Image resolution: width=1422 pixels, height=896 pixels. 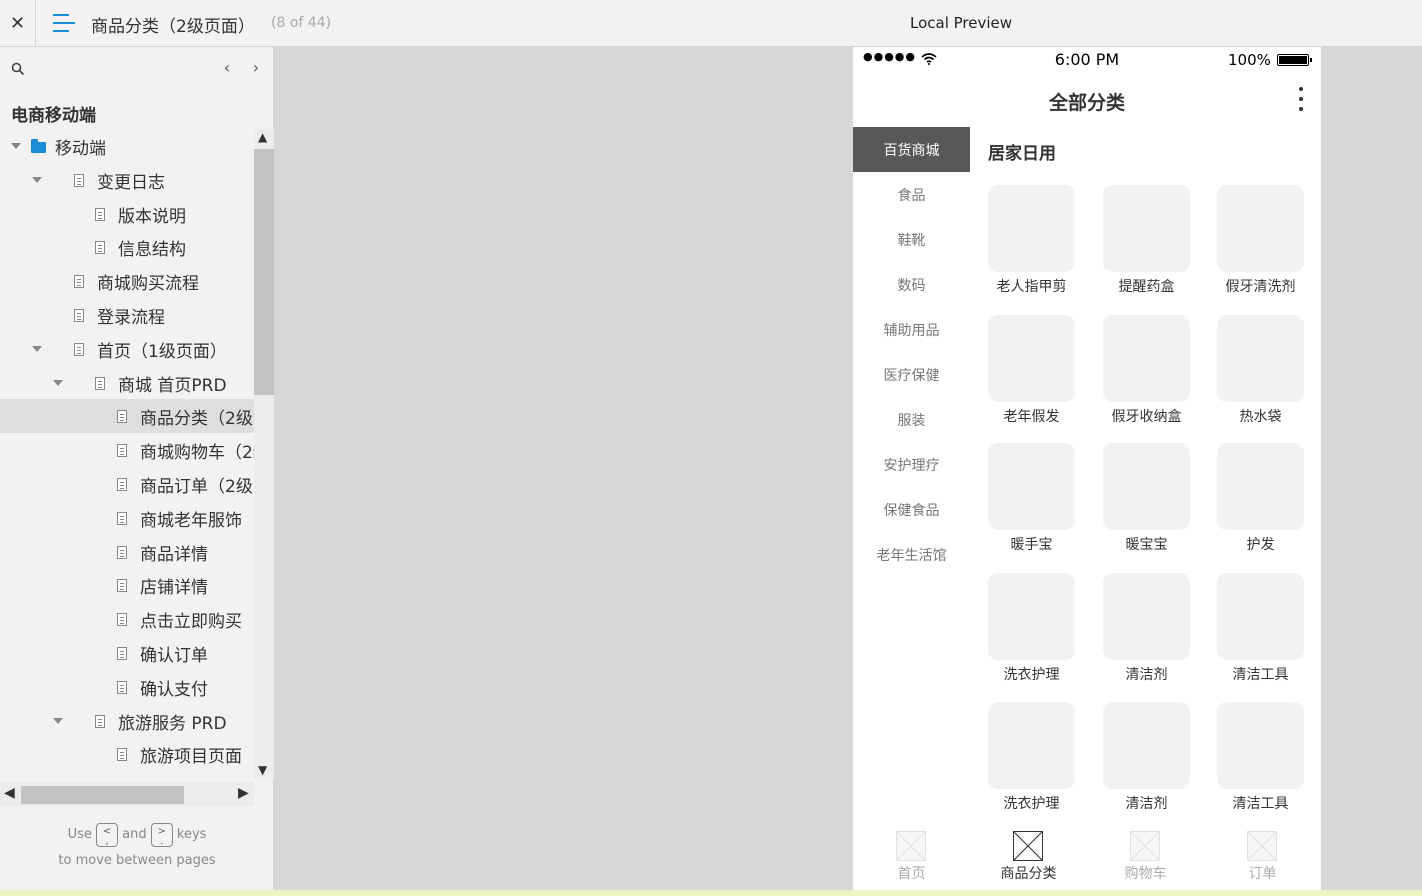 I want to click on tree-item-label: 商品订单（2级页面）, so click(x=197, y=487).